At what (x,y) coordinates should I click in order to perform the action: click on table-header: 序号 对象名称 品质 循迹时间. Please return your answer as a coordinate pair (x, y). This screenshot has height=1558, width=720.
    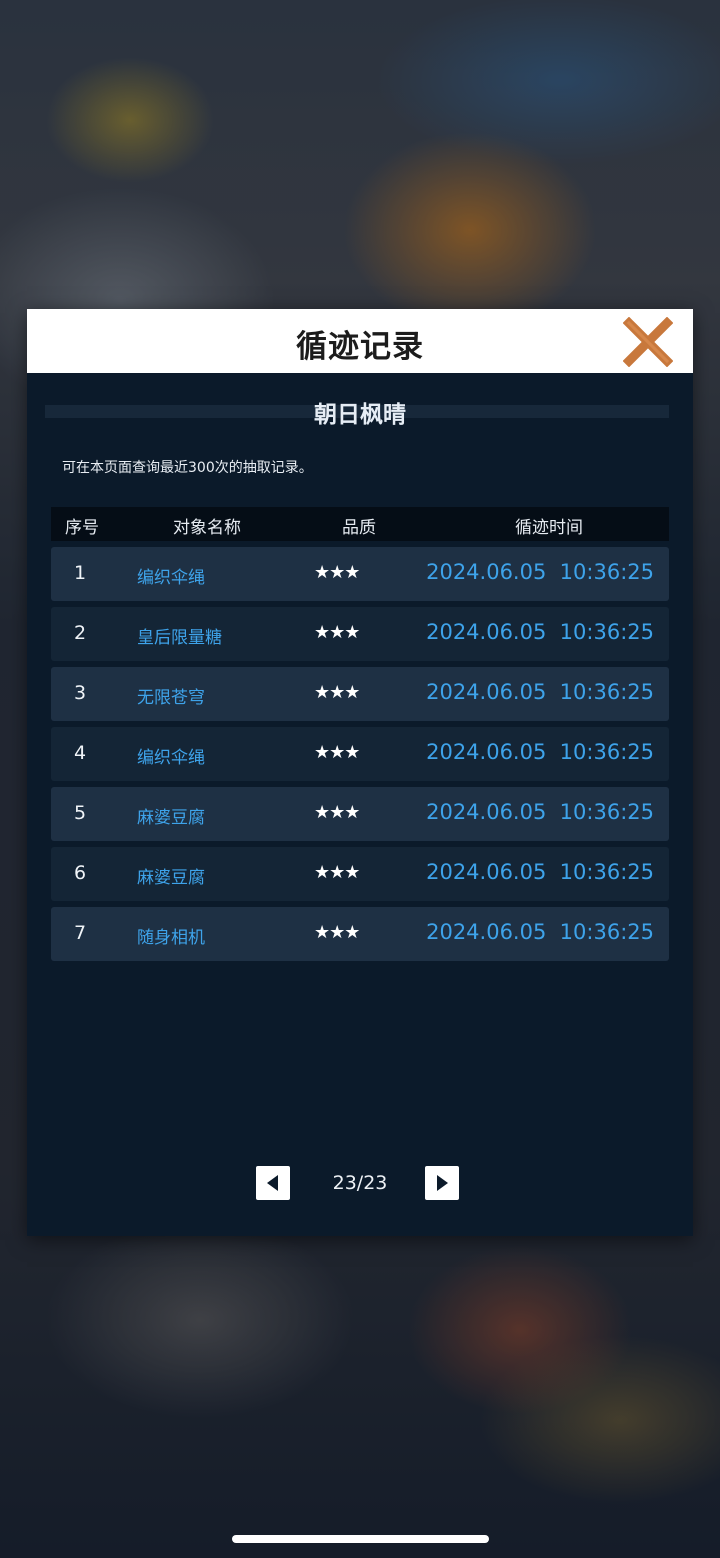
    Looking at the image, I should click on (360, 524).